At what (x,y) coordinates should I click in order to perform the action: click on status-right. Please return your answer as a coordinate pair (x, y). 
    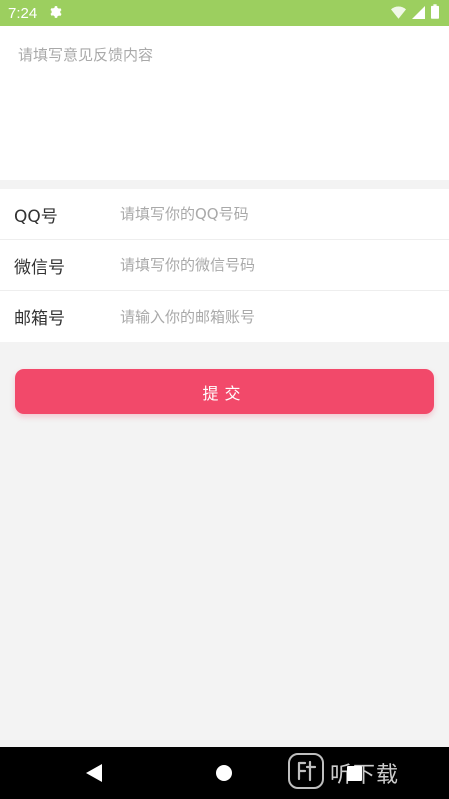
    Looking at the image, I should click on (415, 13).